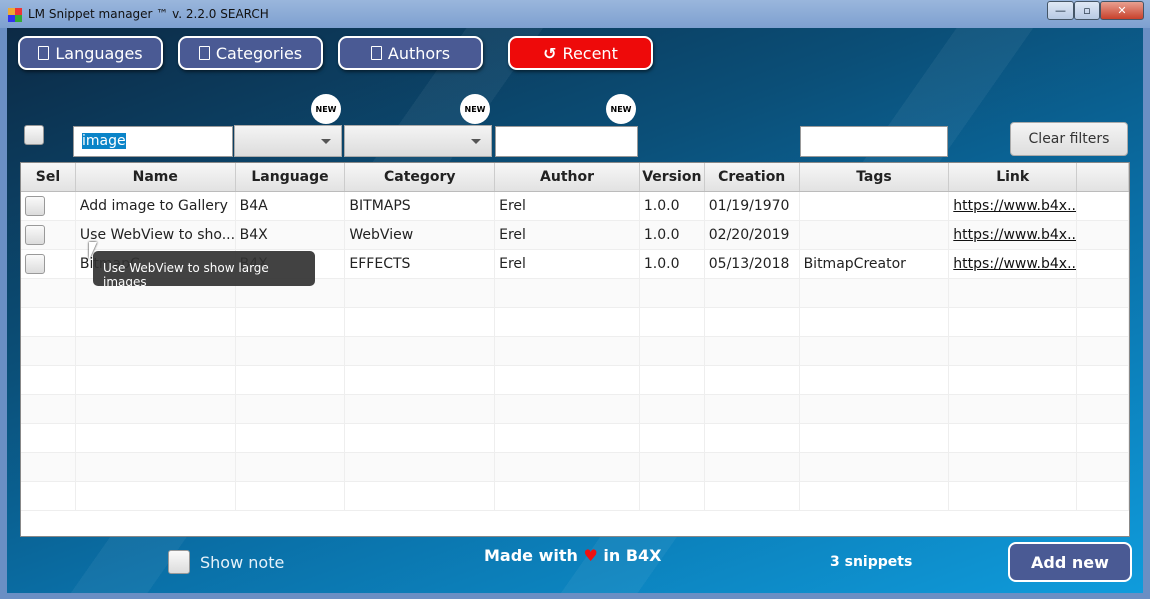 The width and height of the screenshot is (1150, 599). I want to click on cell-author: Erel, so click(512, 206).